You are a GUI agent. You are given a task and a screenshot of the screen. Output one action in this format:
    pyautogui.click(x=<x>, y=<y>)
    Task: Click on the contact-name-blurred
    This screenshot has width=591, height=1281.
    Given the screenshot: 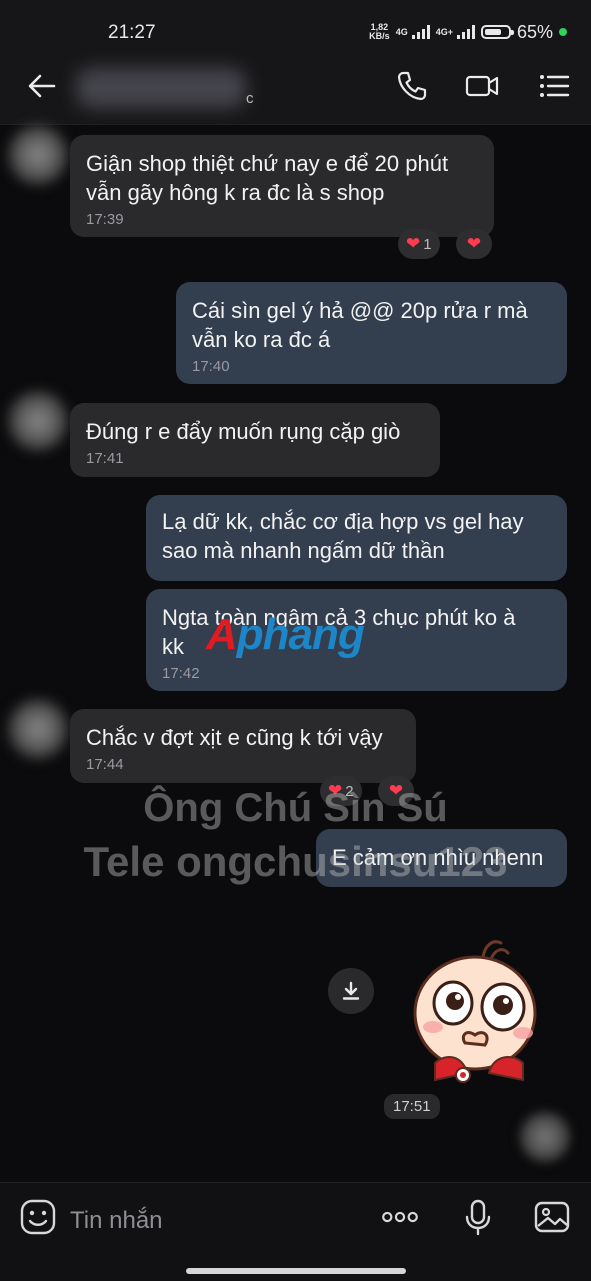 What is the action you would take?
    pyautogui.click(x=161, y=88)
    